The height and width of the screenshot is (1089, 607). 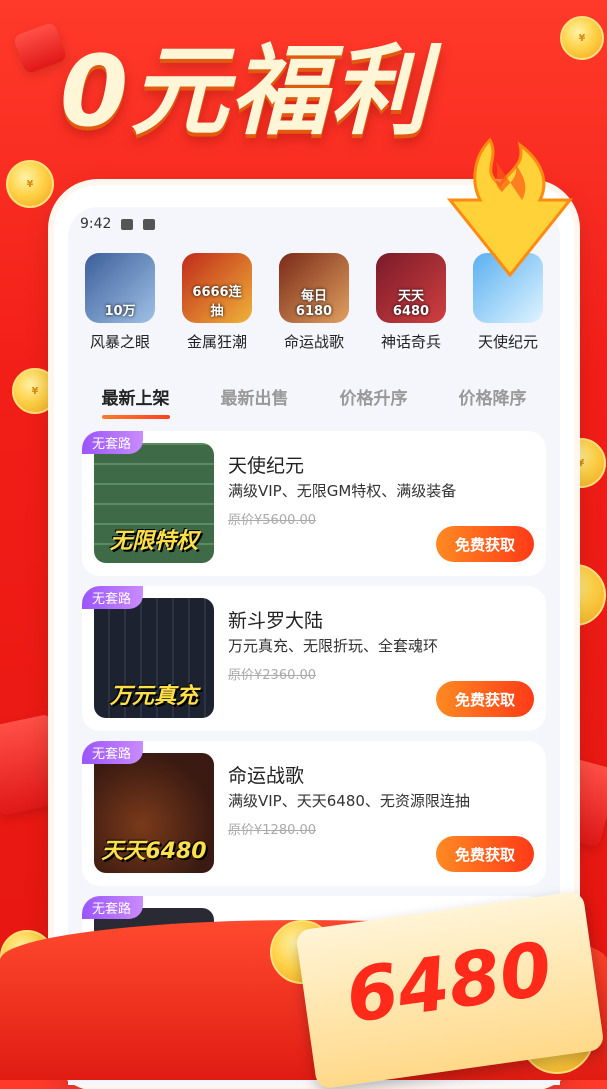 What do you see at coordinates (120, 311) in the screenshot?
I see `game-tag: 10万` at bounding box center [120, 311].